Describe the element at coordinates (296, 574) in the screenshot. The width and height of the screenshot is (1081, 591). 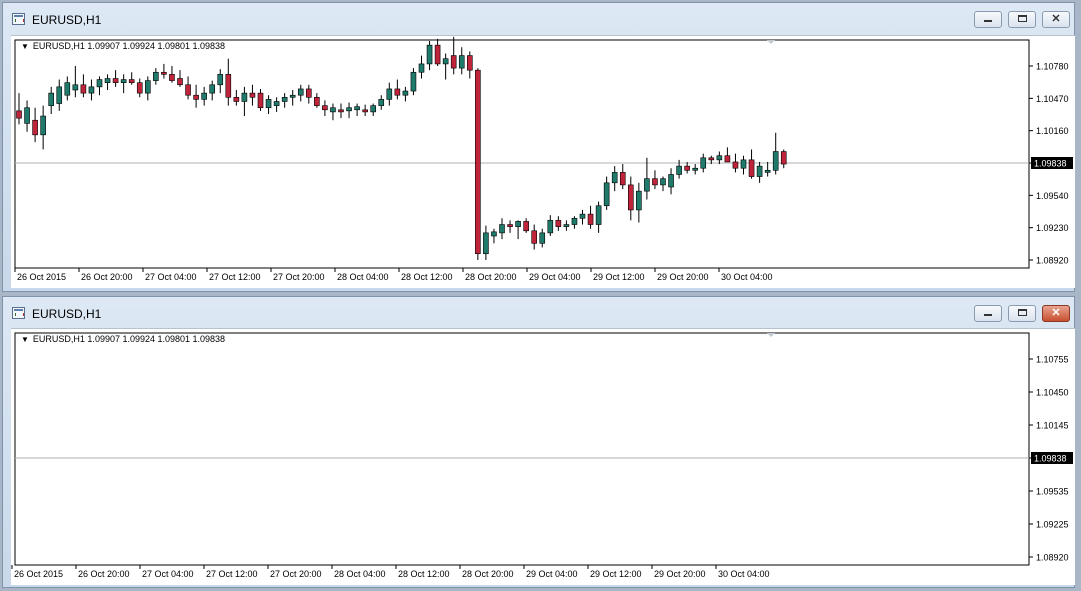
I see `x-tick-label: 27 Oct 20:00` at that location.